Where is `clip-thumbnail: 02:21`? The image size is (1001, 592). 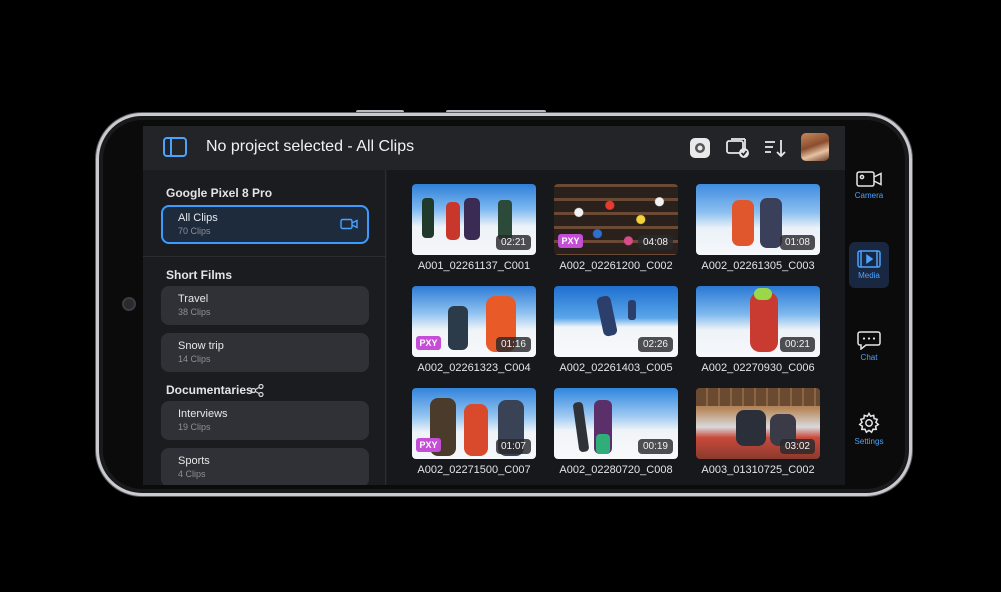
clip-thumbnail: 02:21 is located at coordinates (474, 219).